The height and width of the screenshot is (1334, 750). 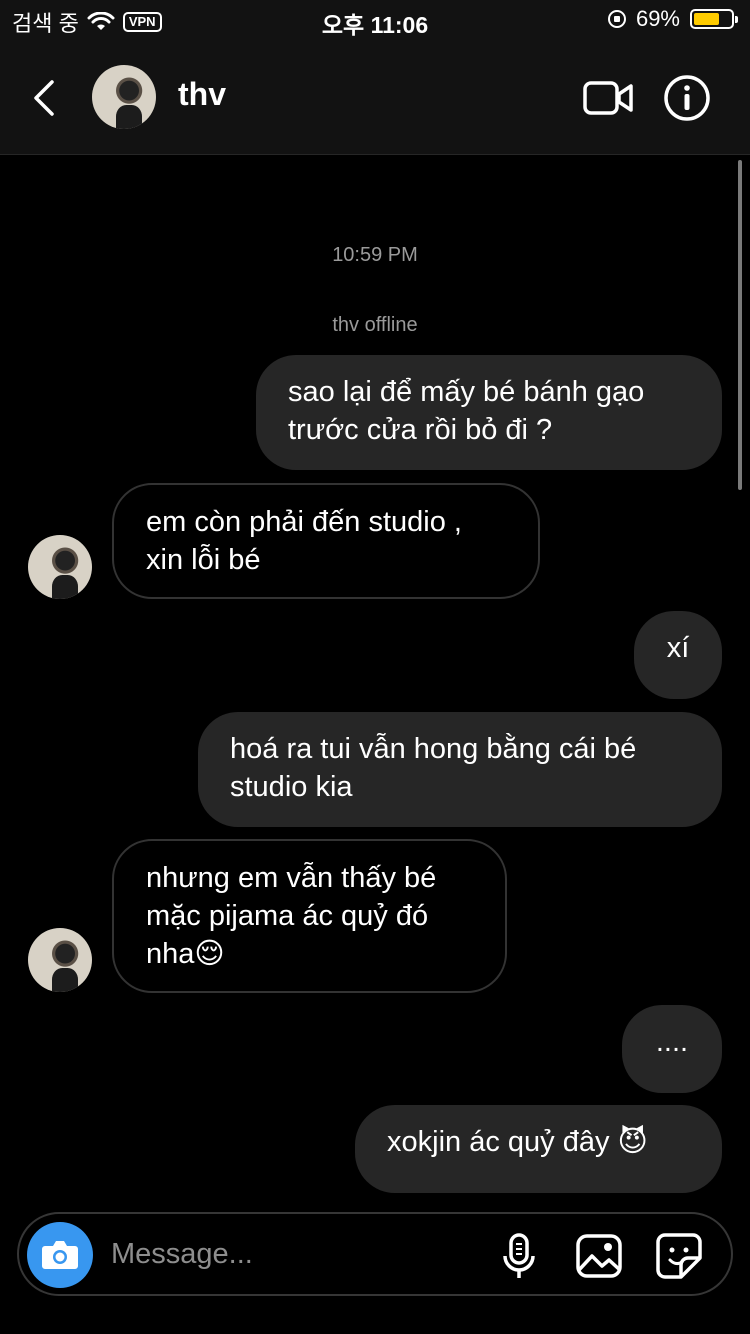 What do you see at coordinates (124, 97) in the screenshot?
I see `profile-avatar` at bounding box center [124, 97].